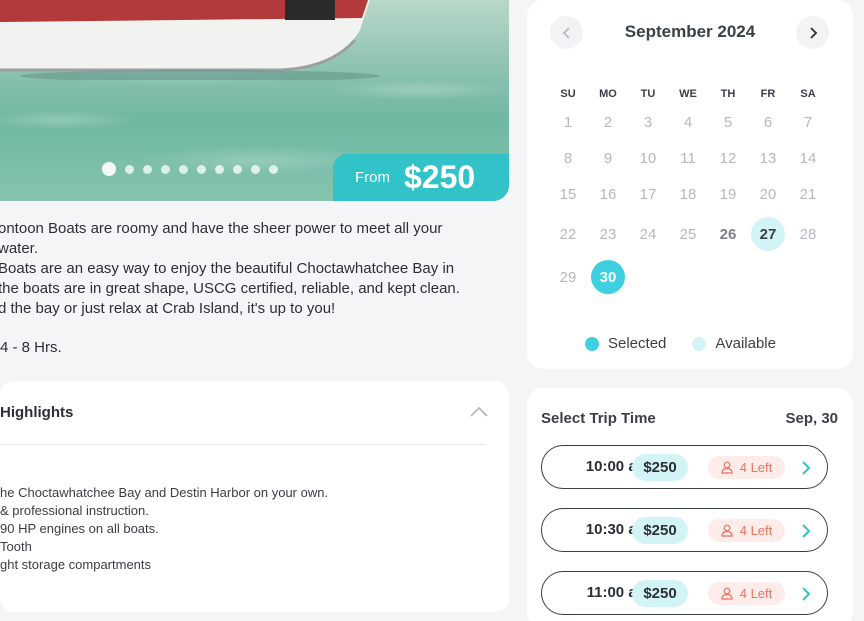 The image size is (864, 621). Describe the element at coordinates (637, 343) in the screenshot. I see `legend-label: Selected` at that location.